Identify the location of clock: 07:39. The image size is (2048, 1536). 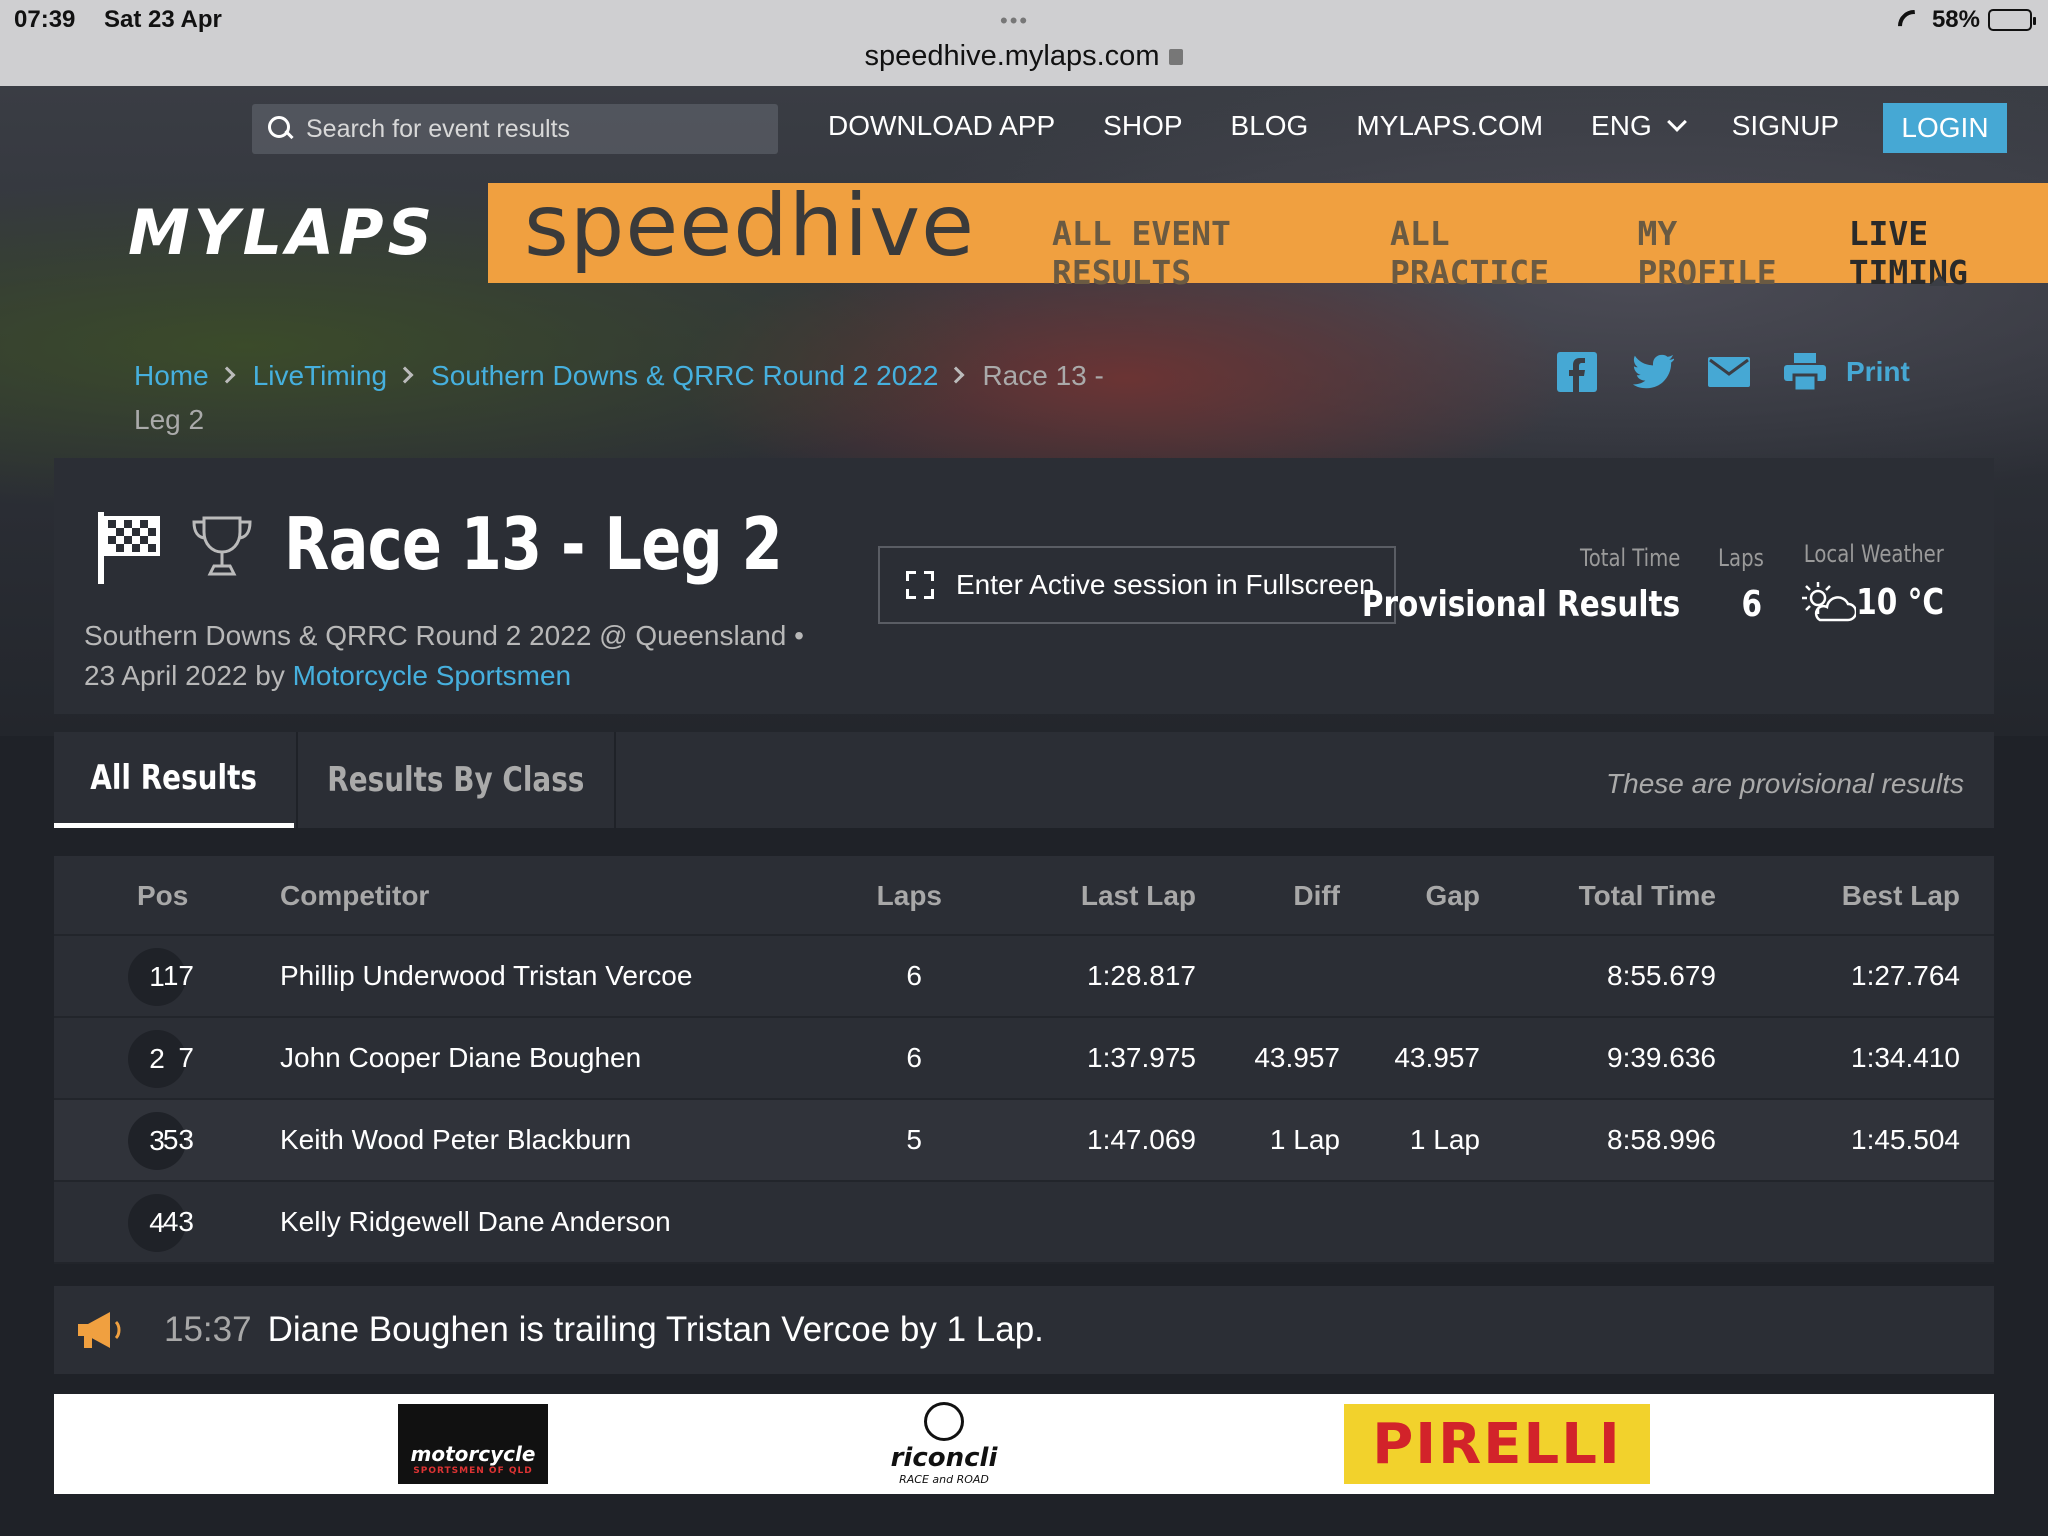
(45, 19).